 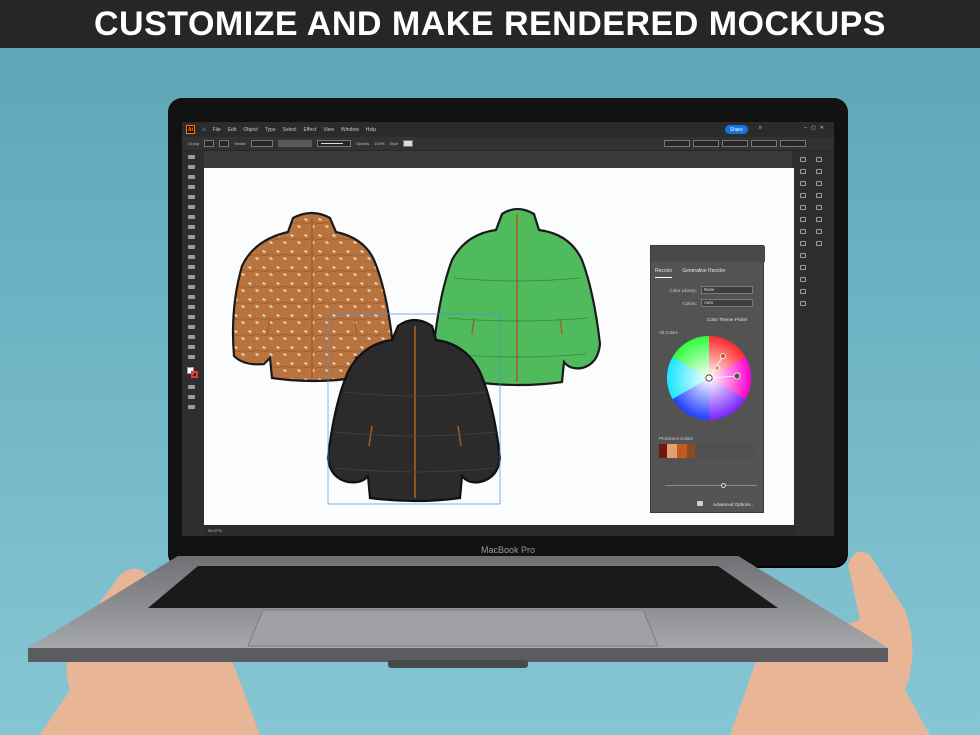 I want to click on stroke-color-icon, so click(x=194, y=374).